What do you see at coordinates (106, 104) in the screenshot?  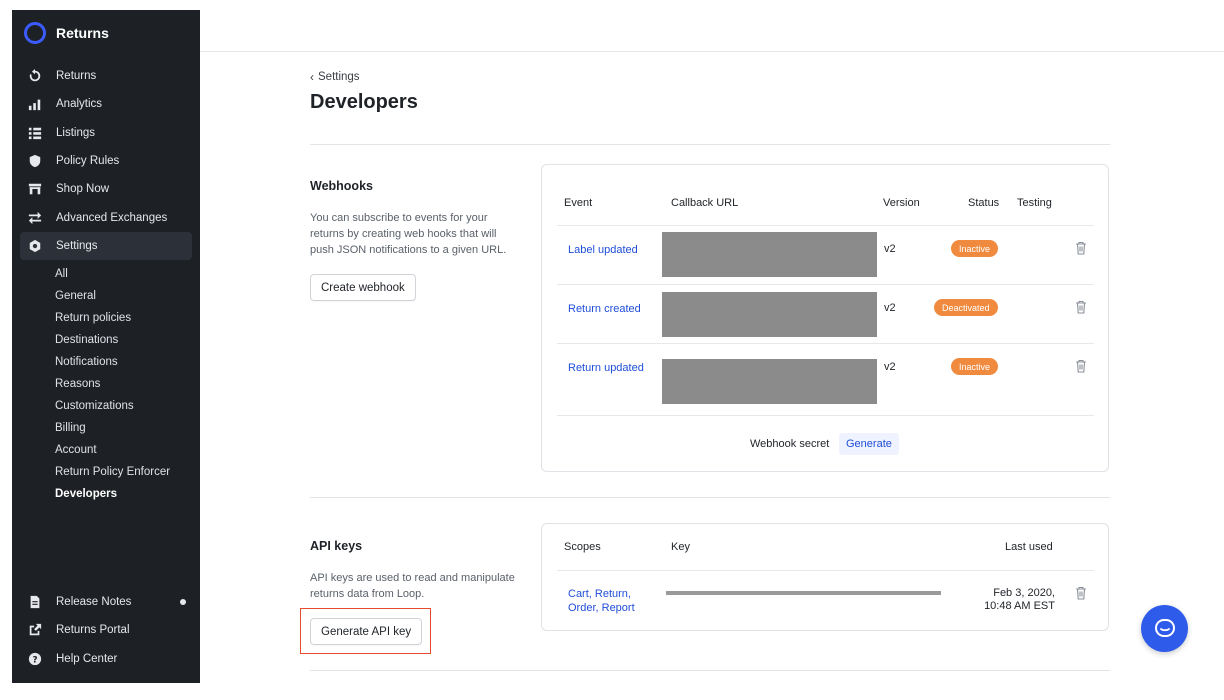 I see `sidebar-item-analytics: Analytics` at bounding box center [106, 104].